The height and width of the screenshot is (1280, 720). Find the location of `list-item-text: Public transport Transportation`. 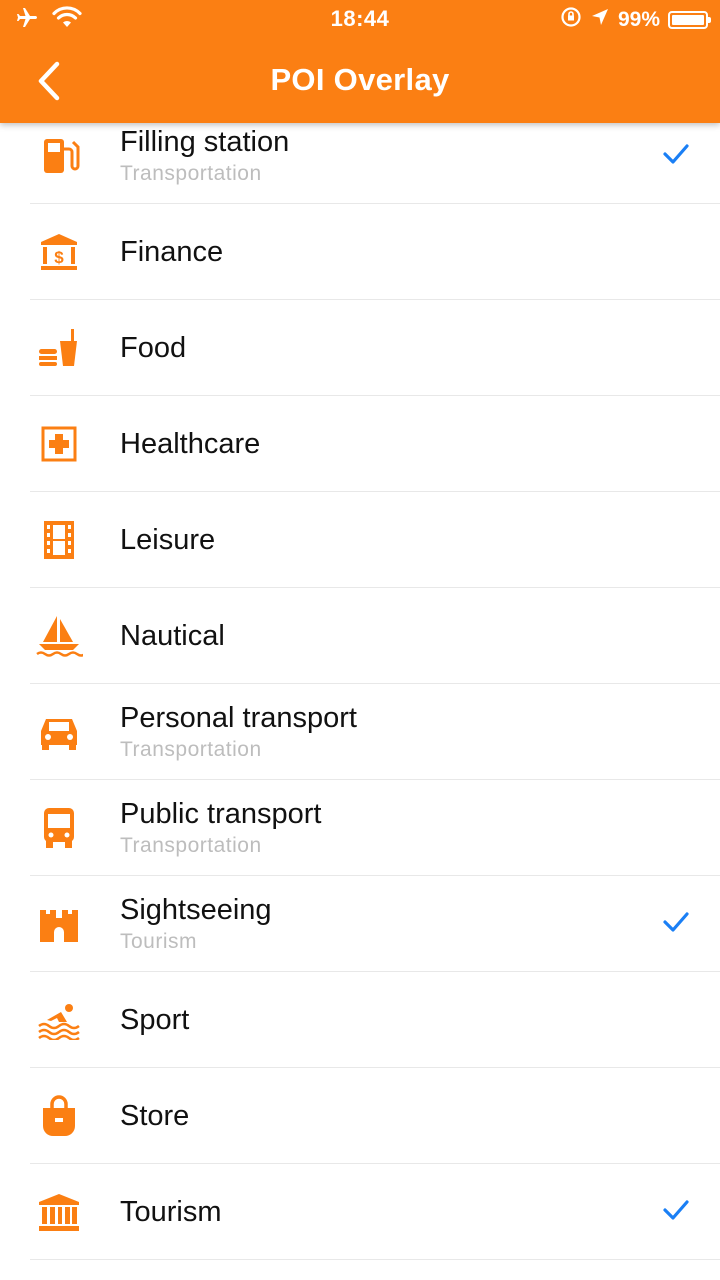

list-item-text: Public transport Transportation is located at coordinates (380, 827).